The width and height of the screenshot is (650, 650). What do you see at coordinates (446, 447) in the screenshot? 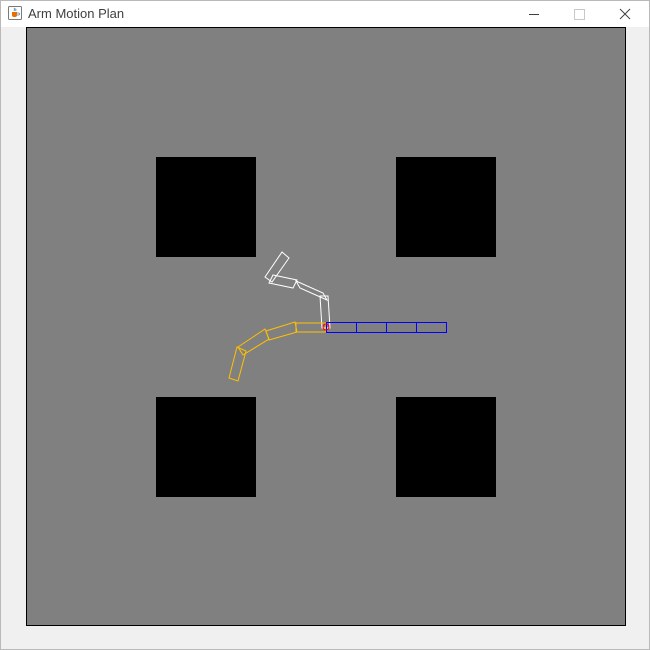
I see `obstacle-bottom-right` at bounding box center [446, 447].